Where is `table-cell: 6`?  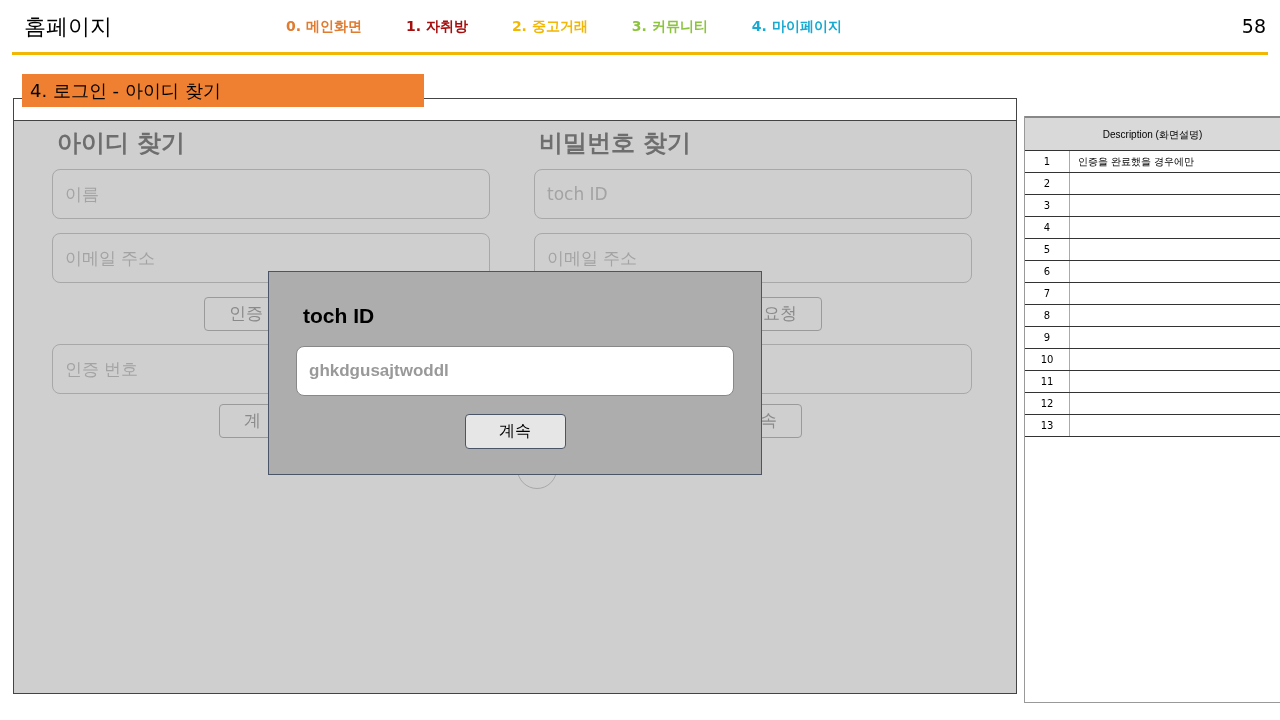 table-cell: 6 is located at coordinates (1047, 271).